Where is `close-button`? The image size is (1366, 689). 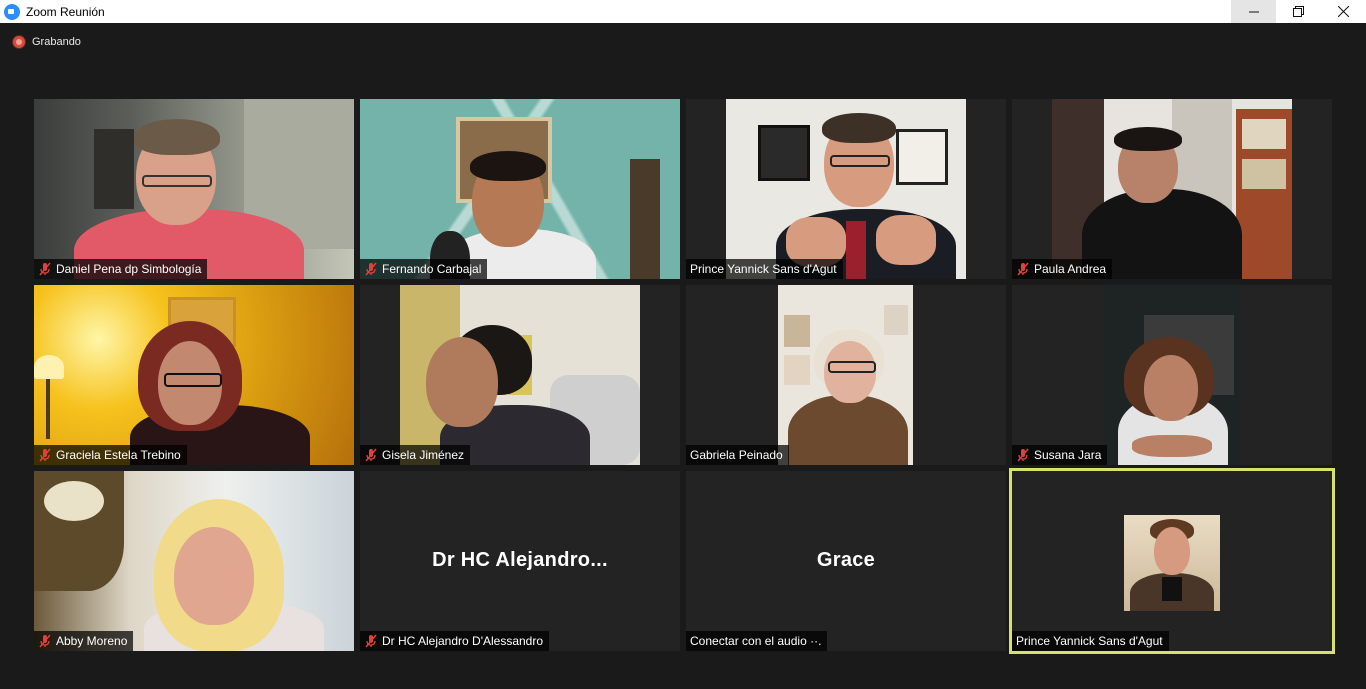 close-button is located at coordinates (1343, 11).